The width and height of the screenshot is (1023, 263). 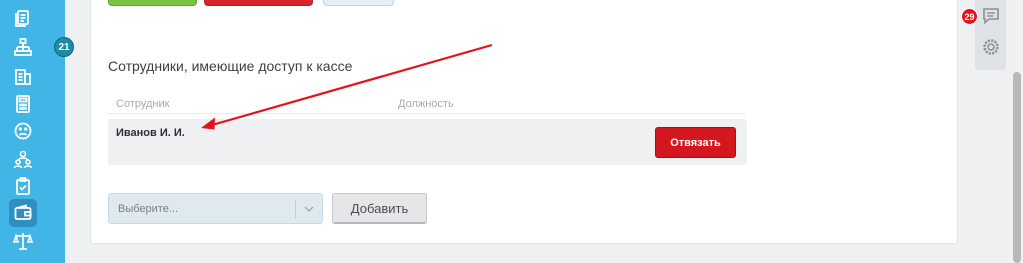 What do you see at coordinates (23, 159) in the screenshot?
I see `users-icon` at bounding box center [23, 159].